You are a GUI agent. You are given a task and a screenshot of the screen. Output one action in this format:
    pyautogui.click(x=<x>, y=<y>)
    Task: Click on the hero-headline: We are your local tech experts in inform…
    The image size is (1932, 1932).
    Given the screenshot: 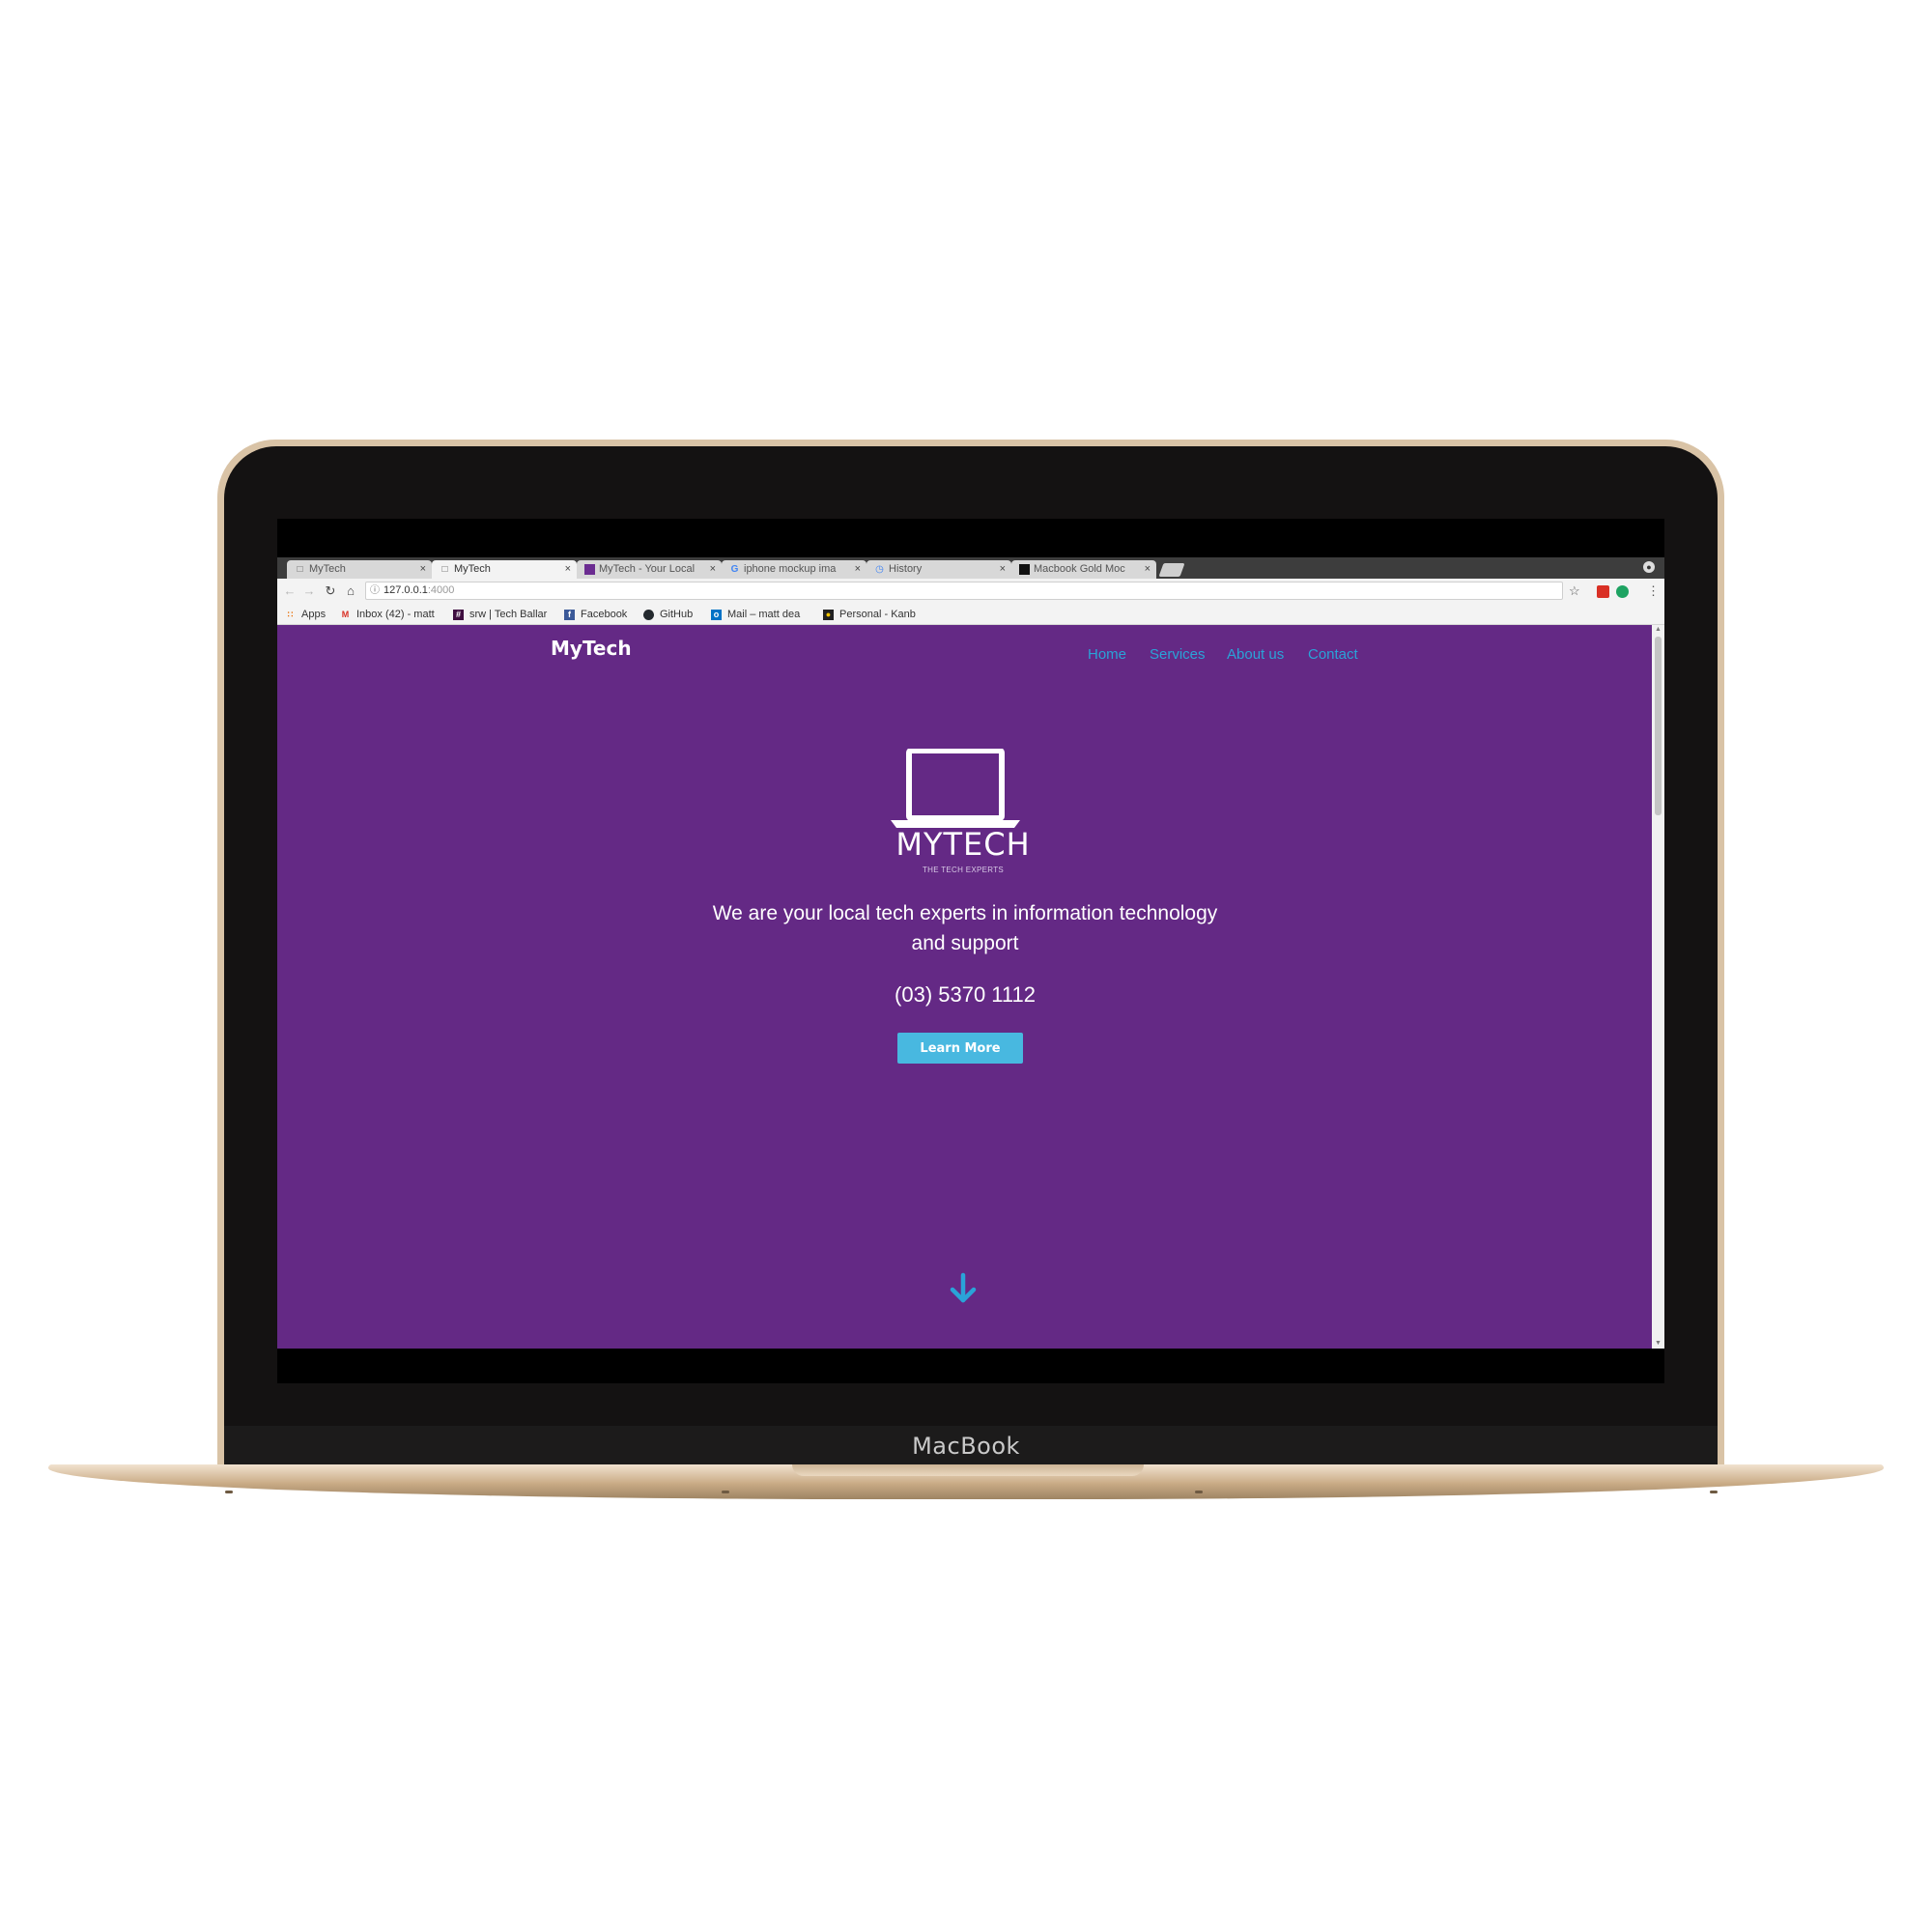 What is the action you would take?
    pyautogui.click(x=965, y=928)
    